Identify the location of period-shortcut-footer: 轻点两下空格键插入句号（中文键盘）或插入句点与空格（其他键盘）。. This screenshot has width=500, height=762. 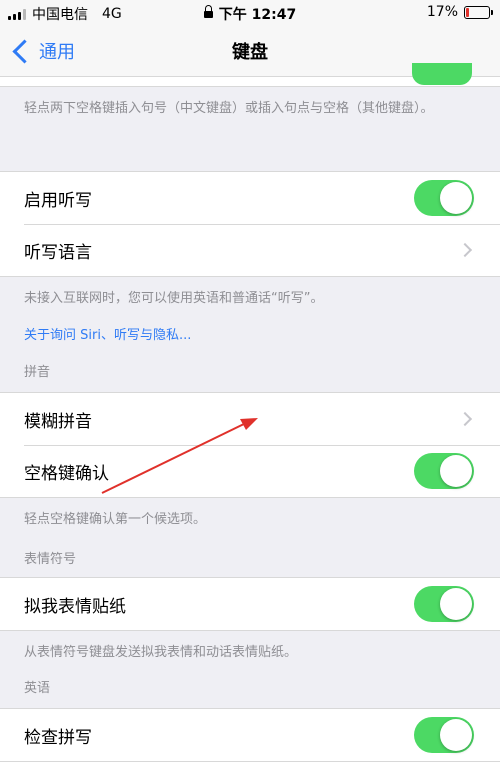
(229, 108).